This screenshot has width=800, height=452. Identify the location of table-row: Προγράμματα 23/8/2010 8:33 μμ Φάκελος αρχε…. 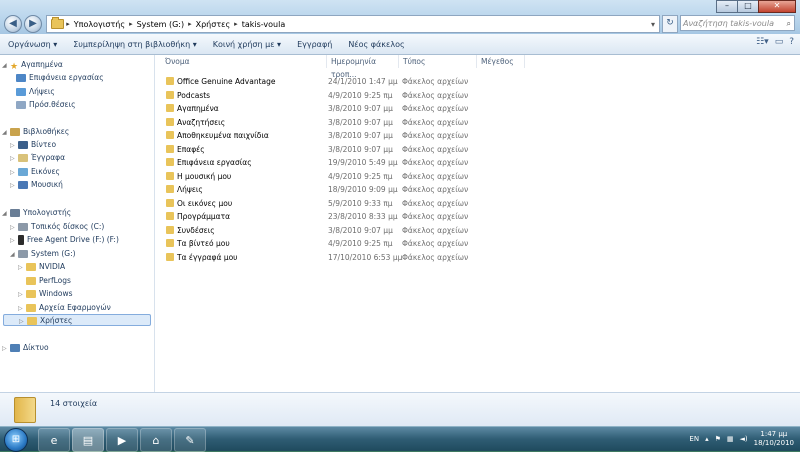
(477, 216).